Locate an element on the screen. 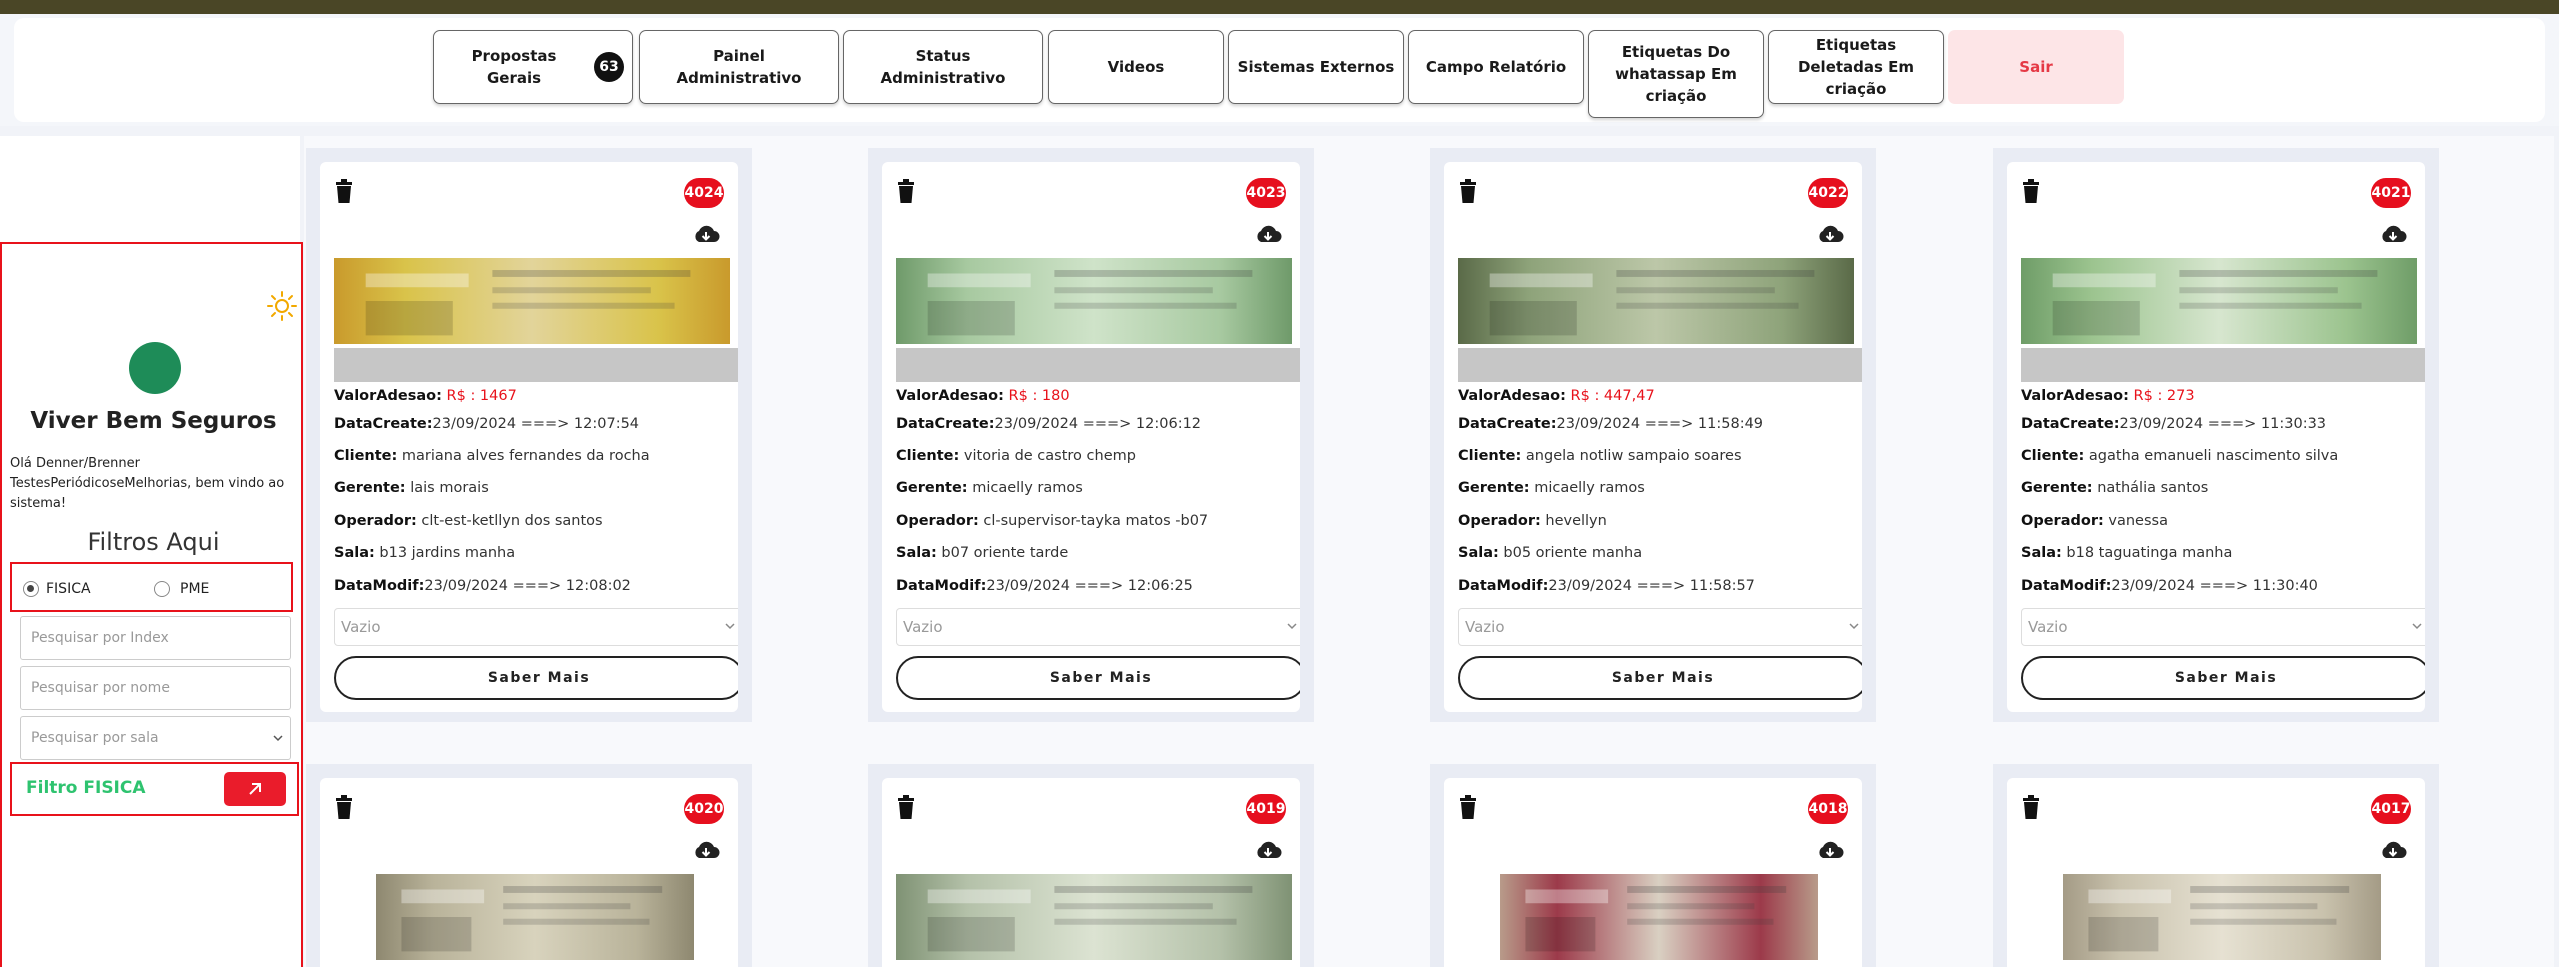 This screenshot has height=967, width=2559. document-image-detail is located at coordinates (2219, 919).